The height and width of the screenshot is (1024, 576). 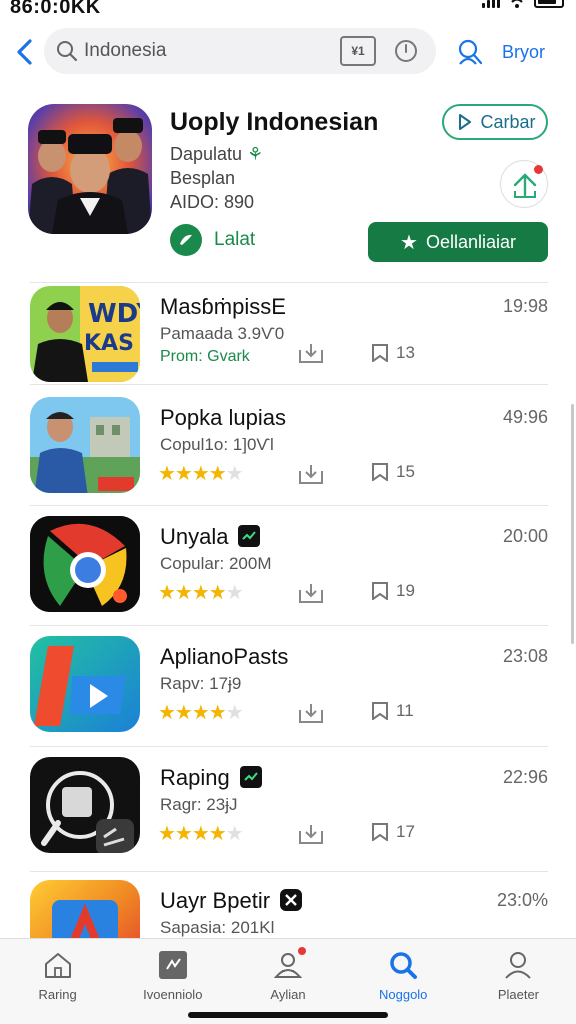 What do you see at coordinates (55, 9) in the screenshot?
I see `status-time: 86:0:0KK` at bounding box center [55, 9].